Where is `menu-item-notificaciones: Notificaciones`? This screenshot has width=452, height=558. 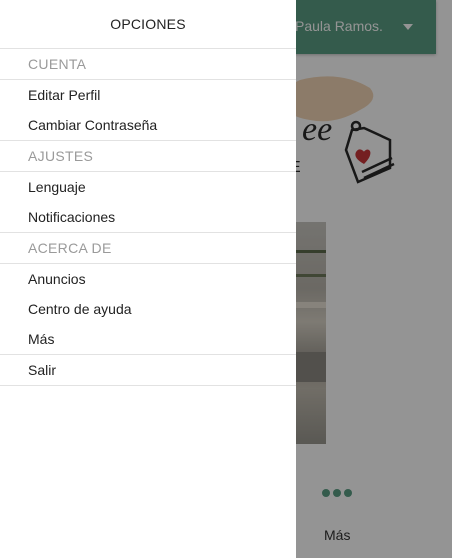
menu-item-notificaciones: Notificaciones is located at coordinates (148, 217).